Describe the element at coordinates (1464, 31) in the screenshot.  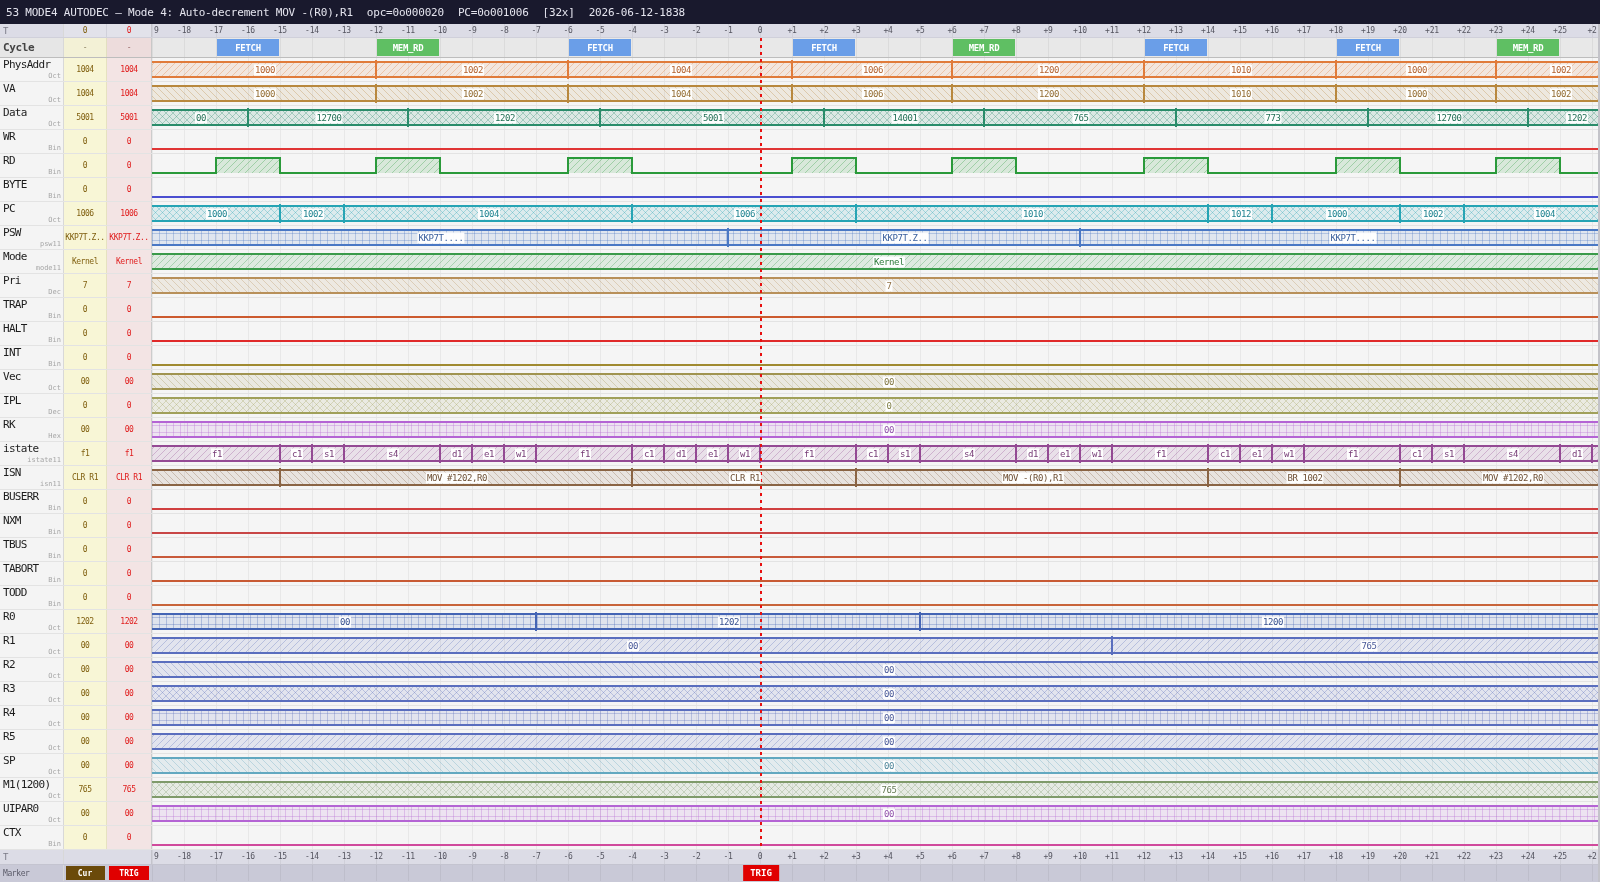
I see `tick-label: +22` at that location.